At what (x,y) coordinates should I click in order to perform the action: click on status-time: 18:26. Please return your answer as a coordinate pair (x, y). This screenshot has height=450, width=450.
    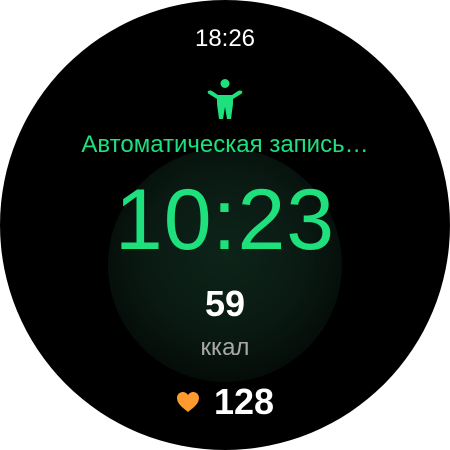
    Looking at the image, I should click on (225, 38).